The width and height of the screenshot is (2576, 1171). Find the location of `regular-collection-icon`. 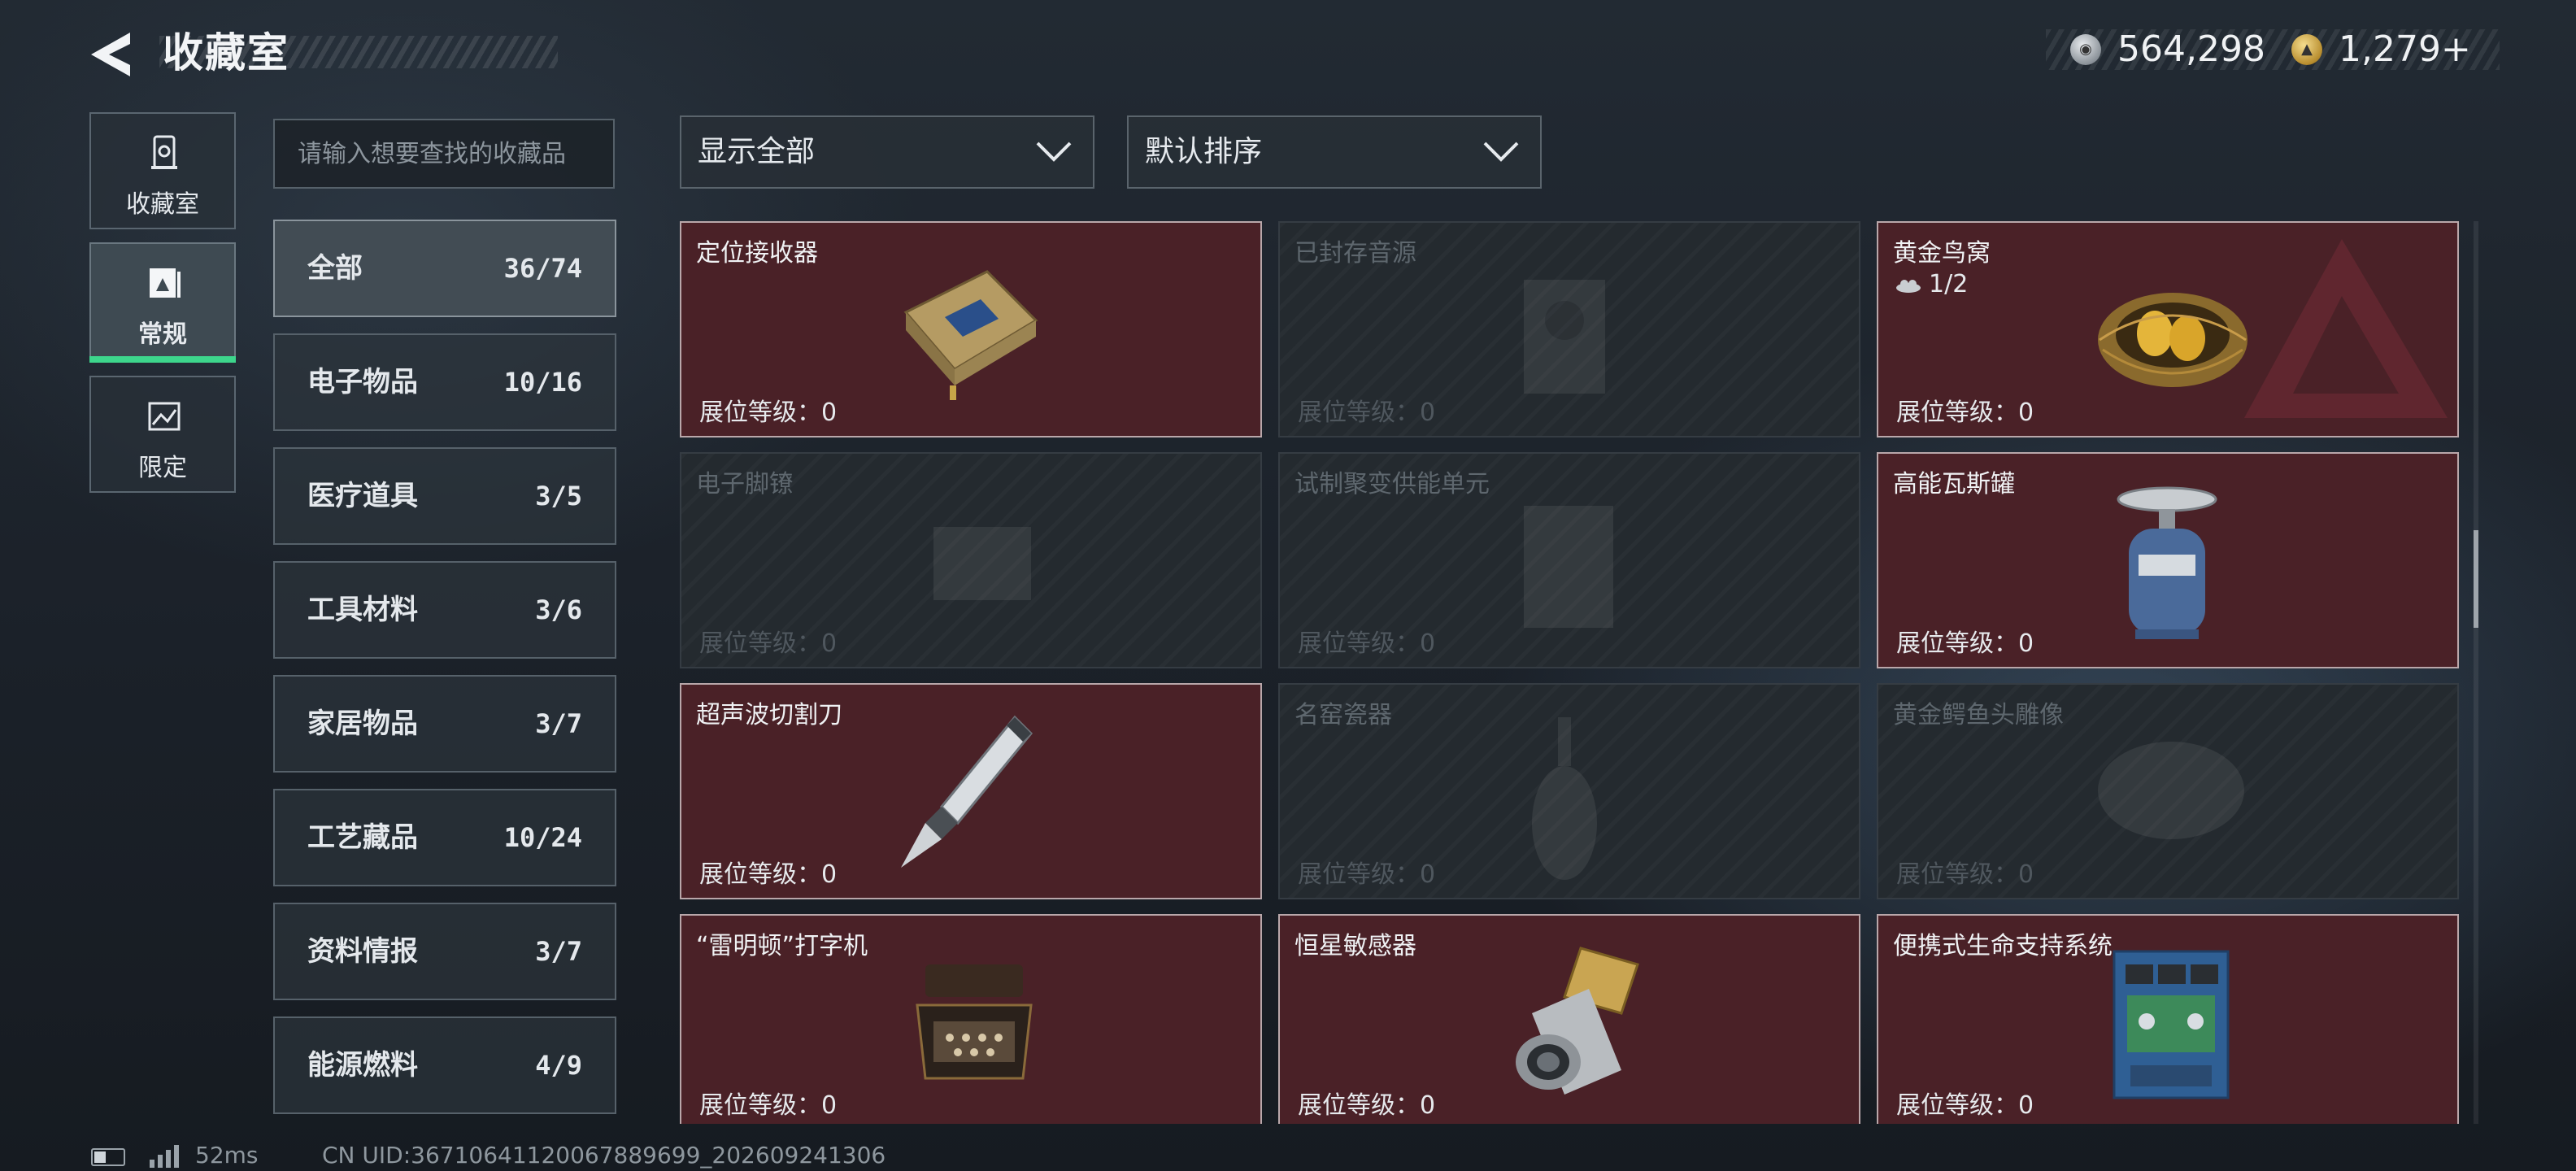

regular-collection-icon is located at coordinates (166, 283).